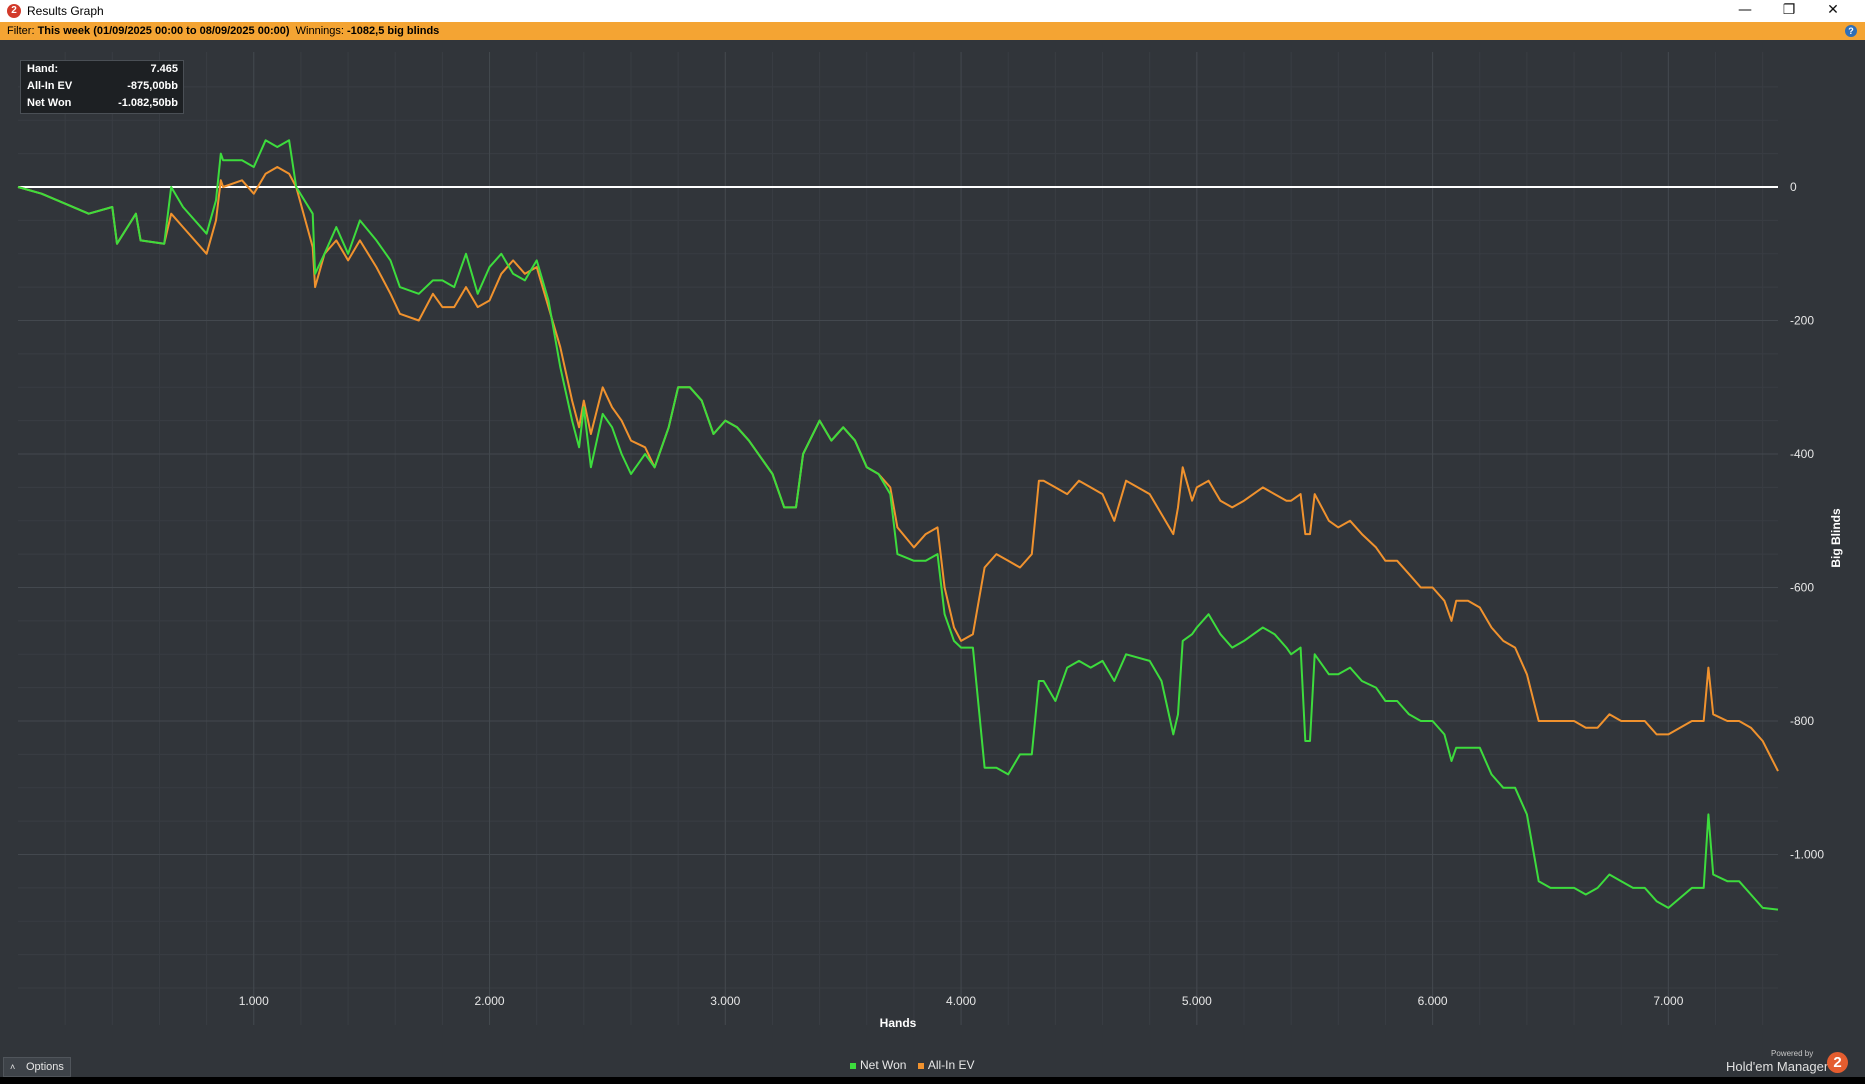  I want to click on x-tick-label: 2.000, so click(490, 1001).